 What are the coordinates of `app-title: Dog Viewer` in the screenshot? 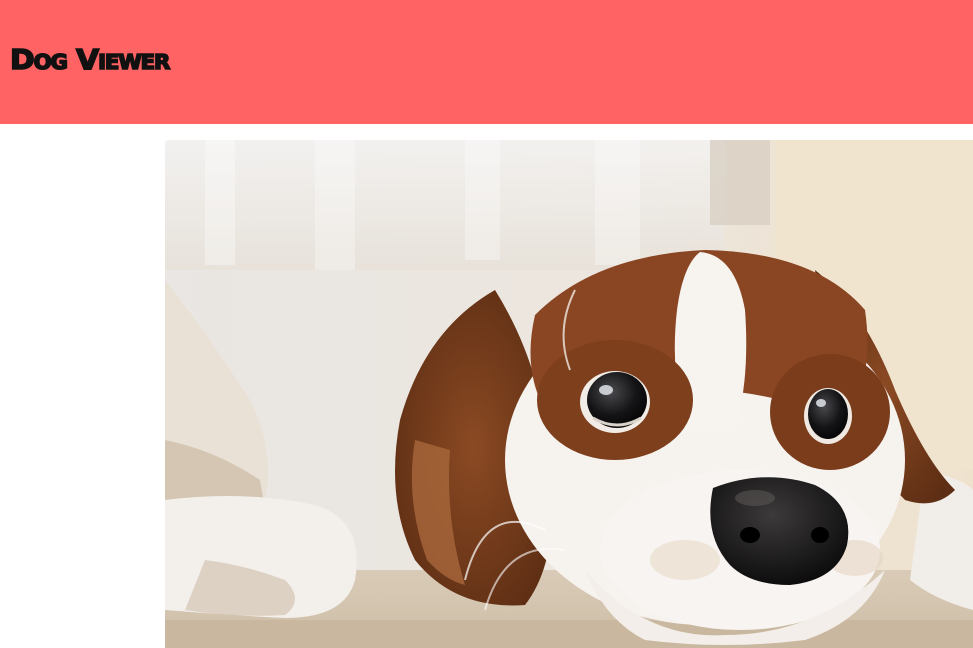 It's located at (90, 60).